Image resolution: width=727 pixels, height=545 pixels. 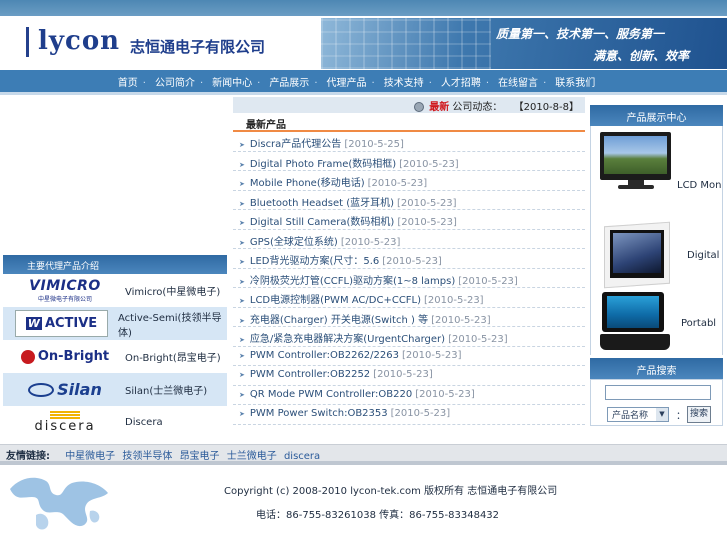 I want to click on product-showcase-title: 产品展示中心, so click(x=656, y=115).